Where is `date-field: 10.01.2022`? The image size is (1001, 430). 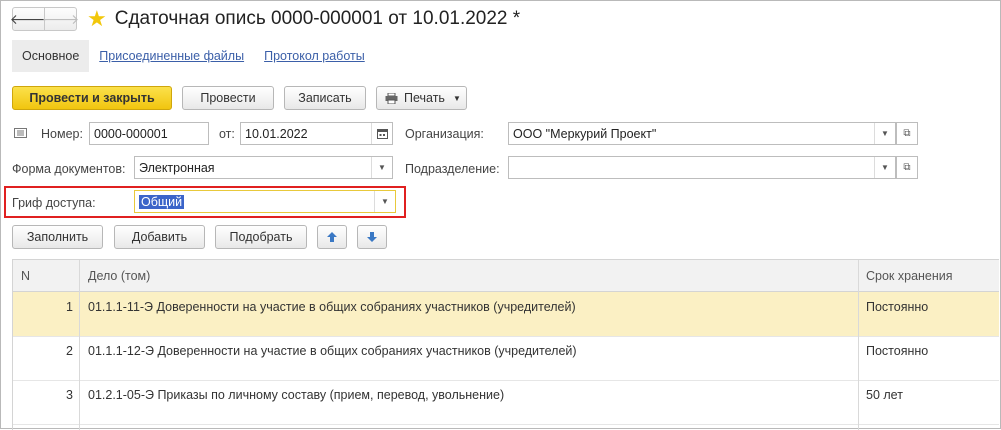
date-field: 10.01.2022 is located at coordinates (316, 133).